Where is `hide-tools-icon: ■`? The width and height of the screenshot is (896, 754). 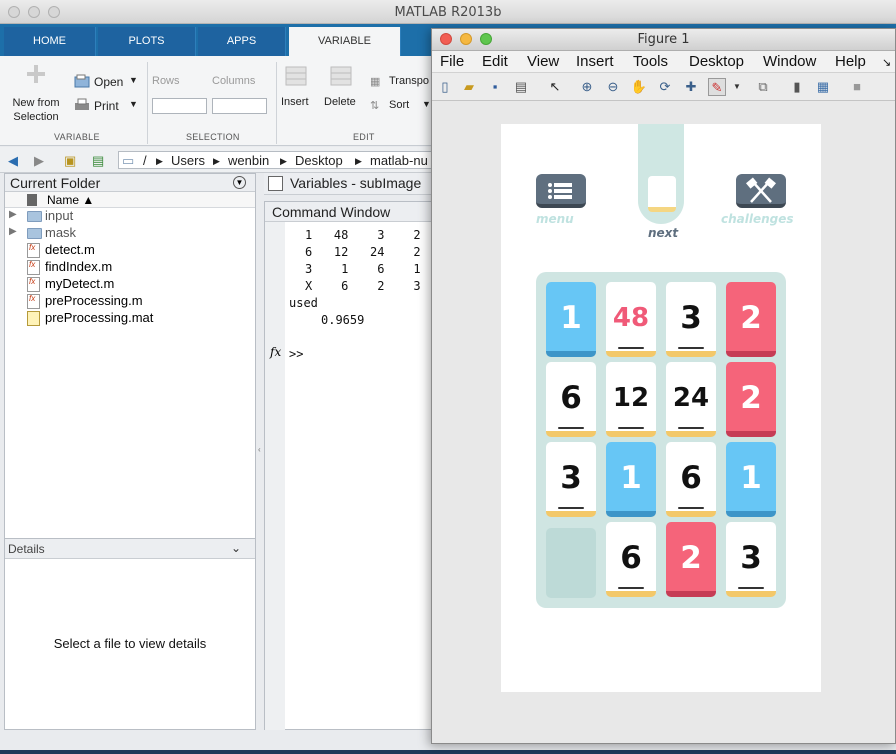 hide-tools-icon: ■ is located at coordinates (857, 87).